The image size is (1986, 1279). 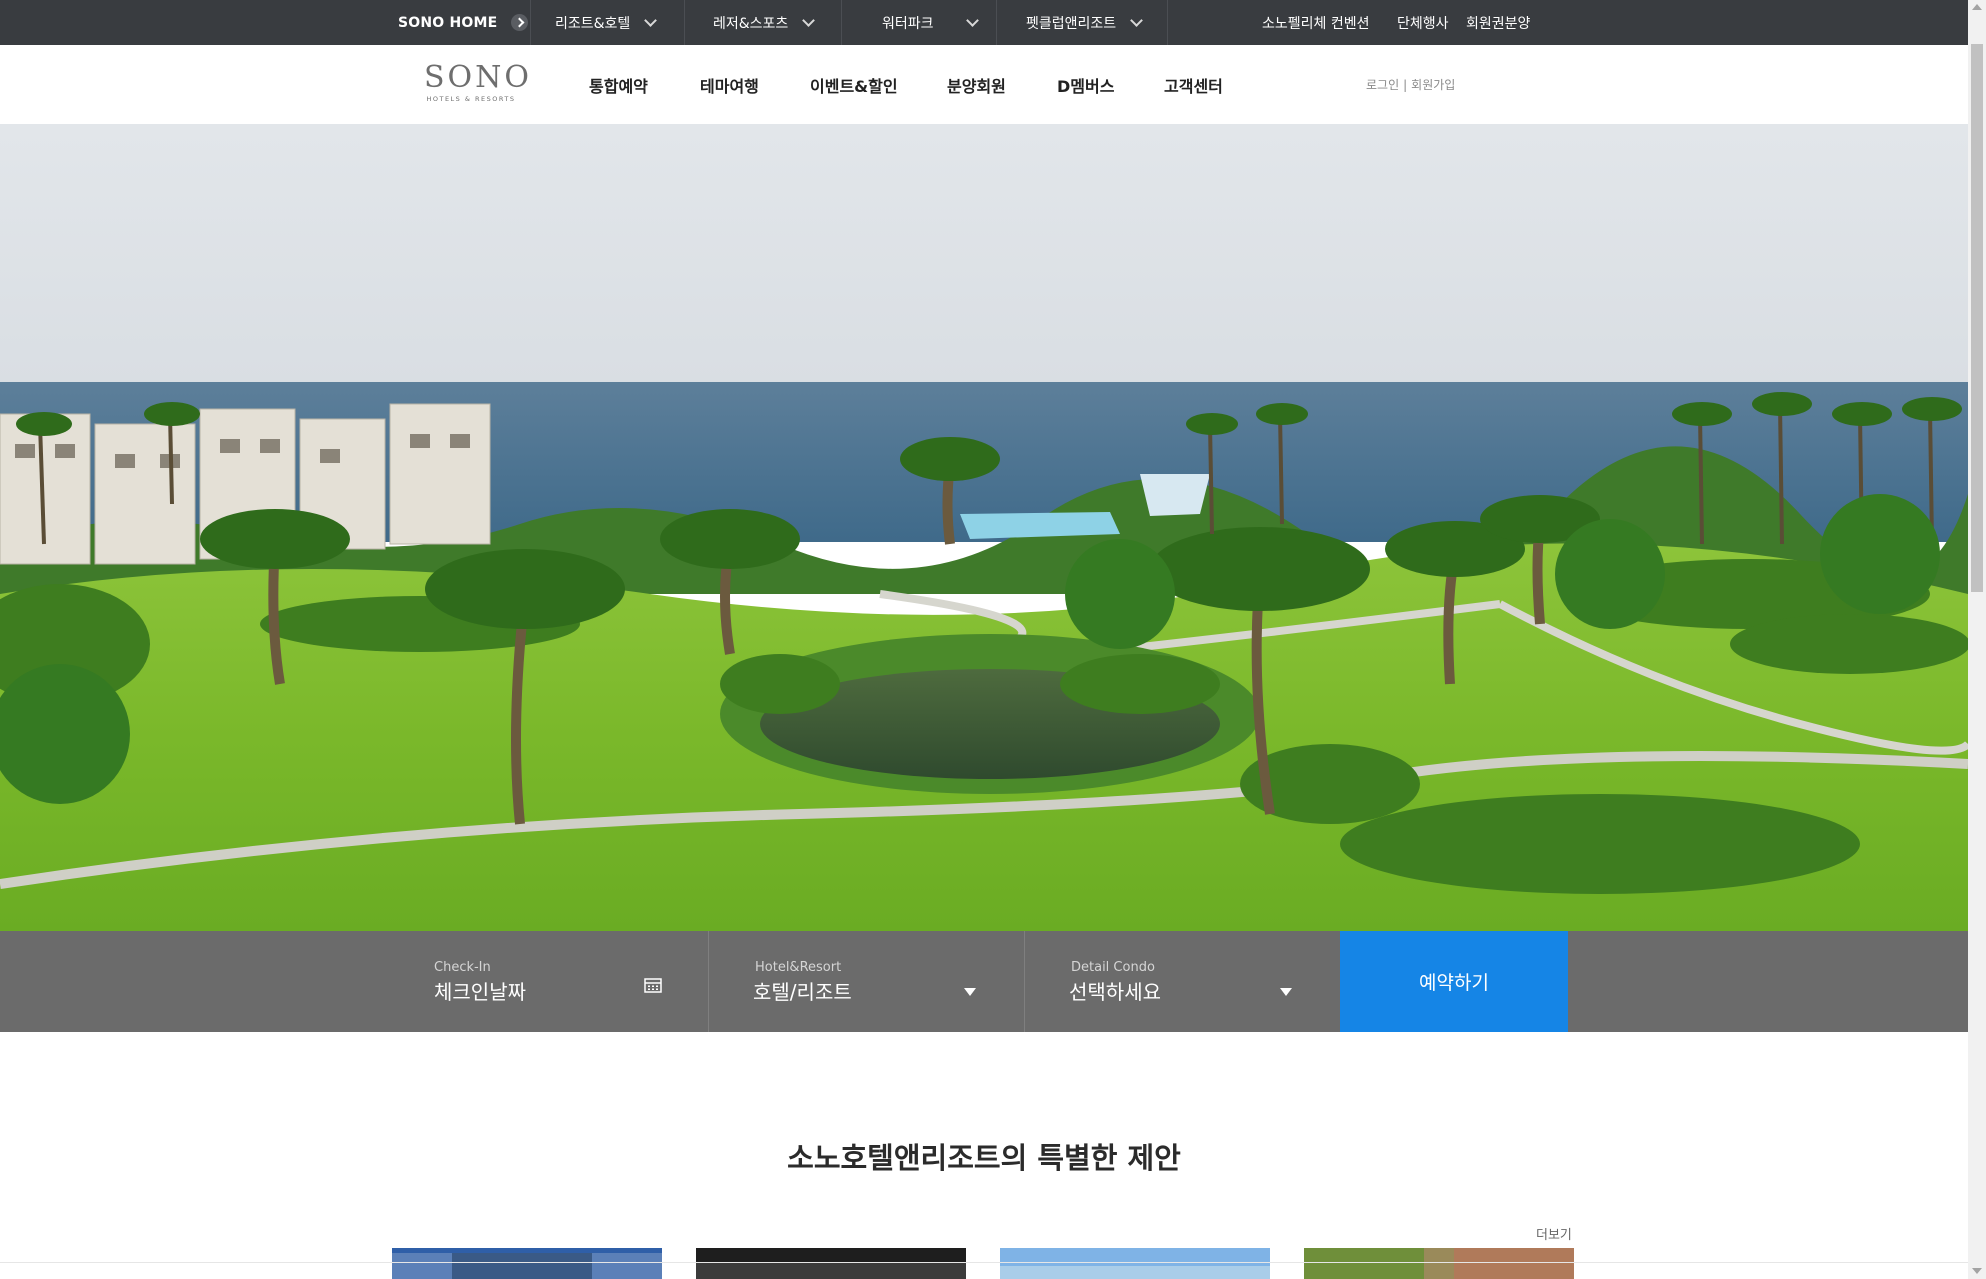 I want to click on detail-condo-select: Detail Condo 선택하세요, so click(x=1182, y=981).